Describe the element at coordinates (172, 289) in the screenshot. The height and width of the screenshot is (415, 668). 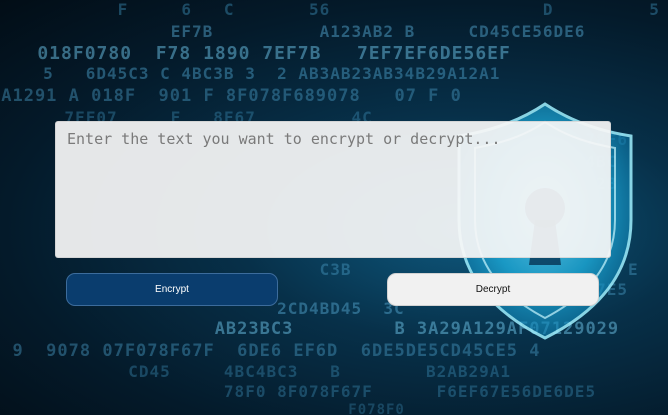
I see `encrypt-button: Encrypt` at that location.